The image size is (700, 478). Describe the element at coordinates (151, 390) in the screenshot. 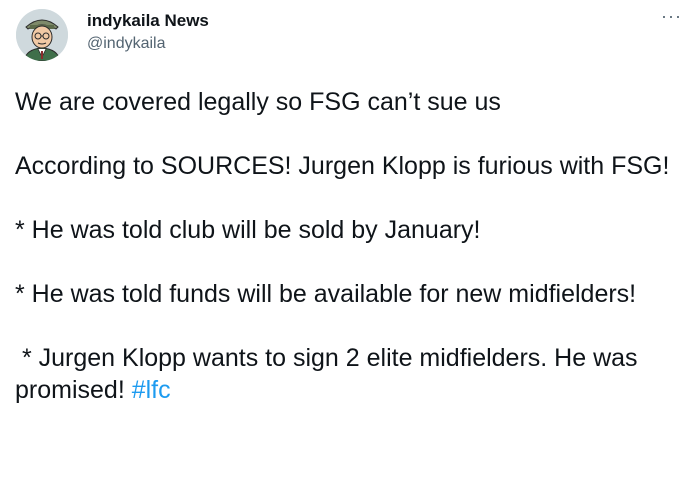

I see `hashtag-link: #lfc` at that location.